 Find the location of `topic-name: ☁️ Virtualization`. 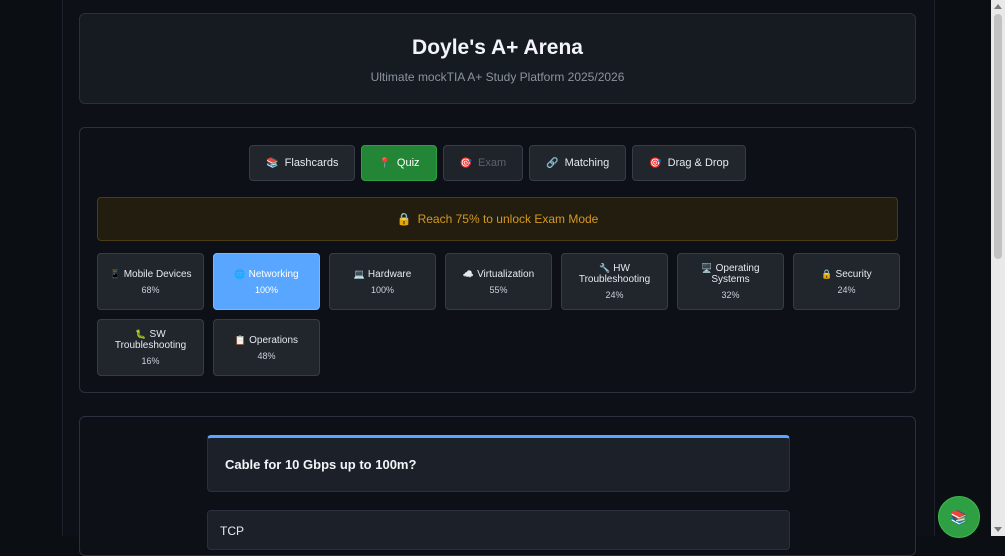

topic-name: ☁️ Virtualization is located at coordinates (498, 274).